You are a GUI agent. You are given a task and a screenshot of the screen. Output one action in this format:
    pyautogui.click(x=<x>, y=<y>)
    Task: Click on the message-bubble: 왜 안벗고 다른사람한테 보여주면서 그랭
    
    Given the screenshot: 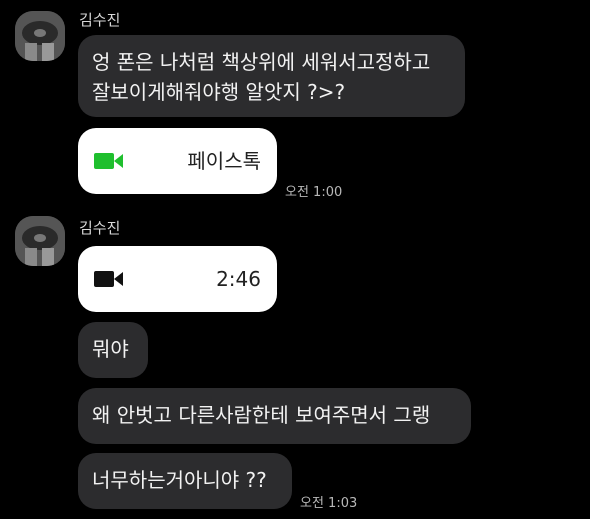 What is the action you would take?
    pyautogui.click(x=274, y=416)
    